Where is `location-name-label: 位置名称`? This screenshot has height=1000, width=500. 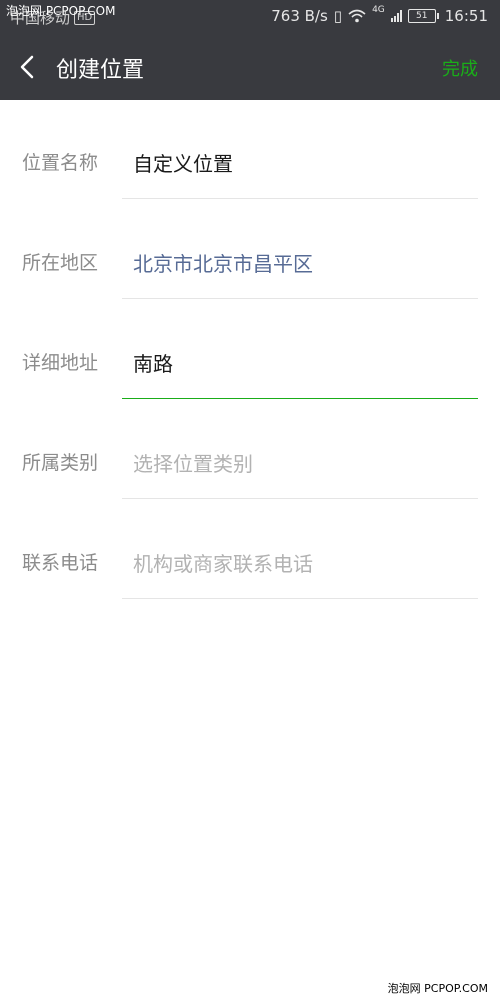 location-name-label: 位置名称 is located at coordinates (60, 163).